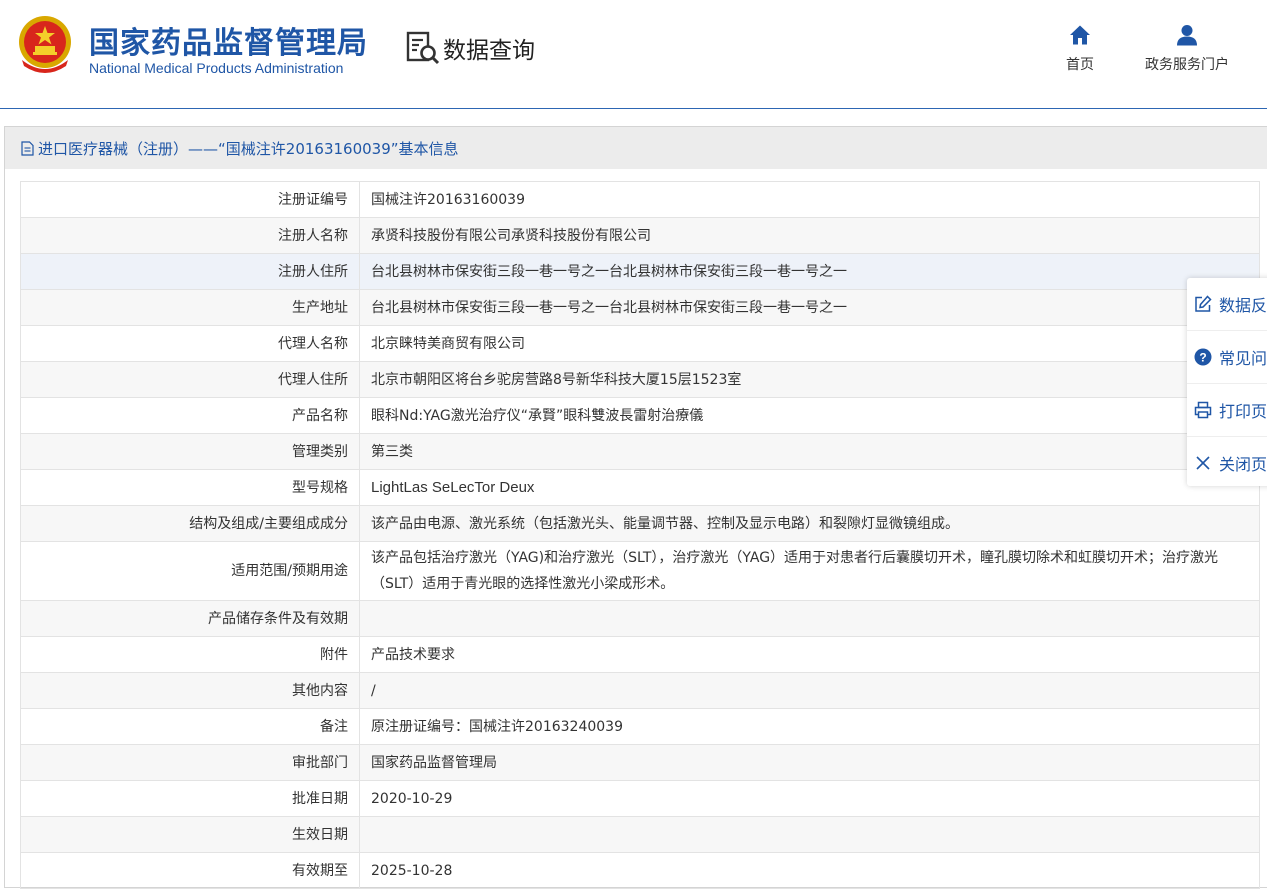 This screenshot has height=889, width=1267. What do you see at coordinates (809, 343) in the screenshot?
I see `field-value: 北京睐特美商贸有限公司` at bounding box center [809, 343].